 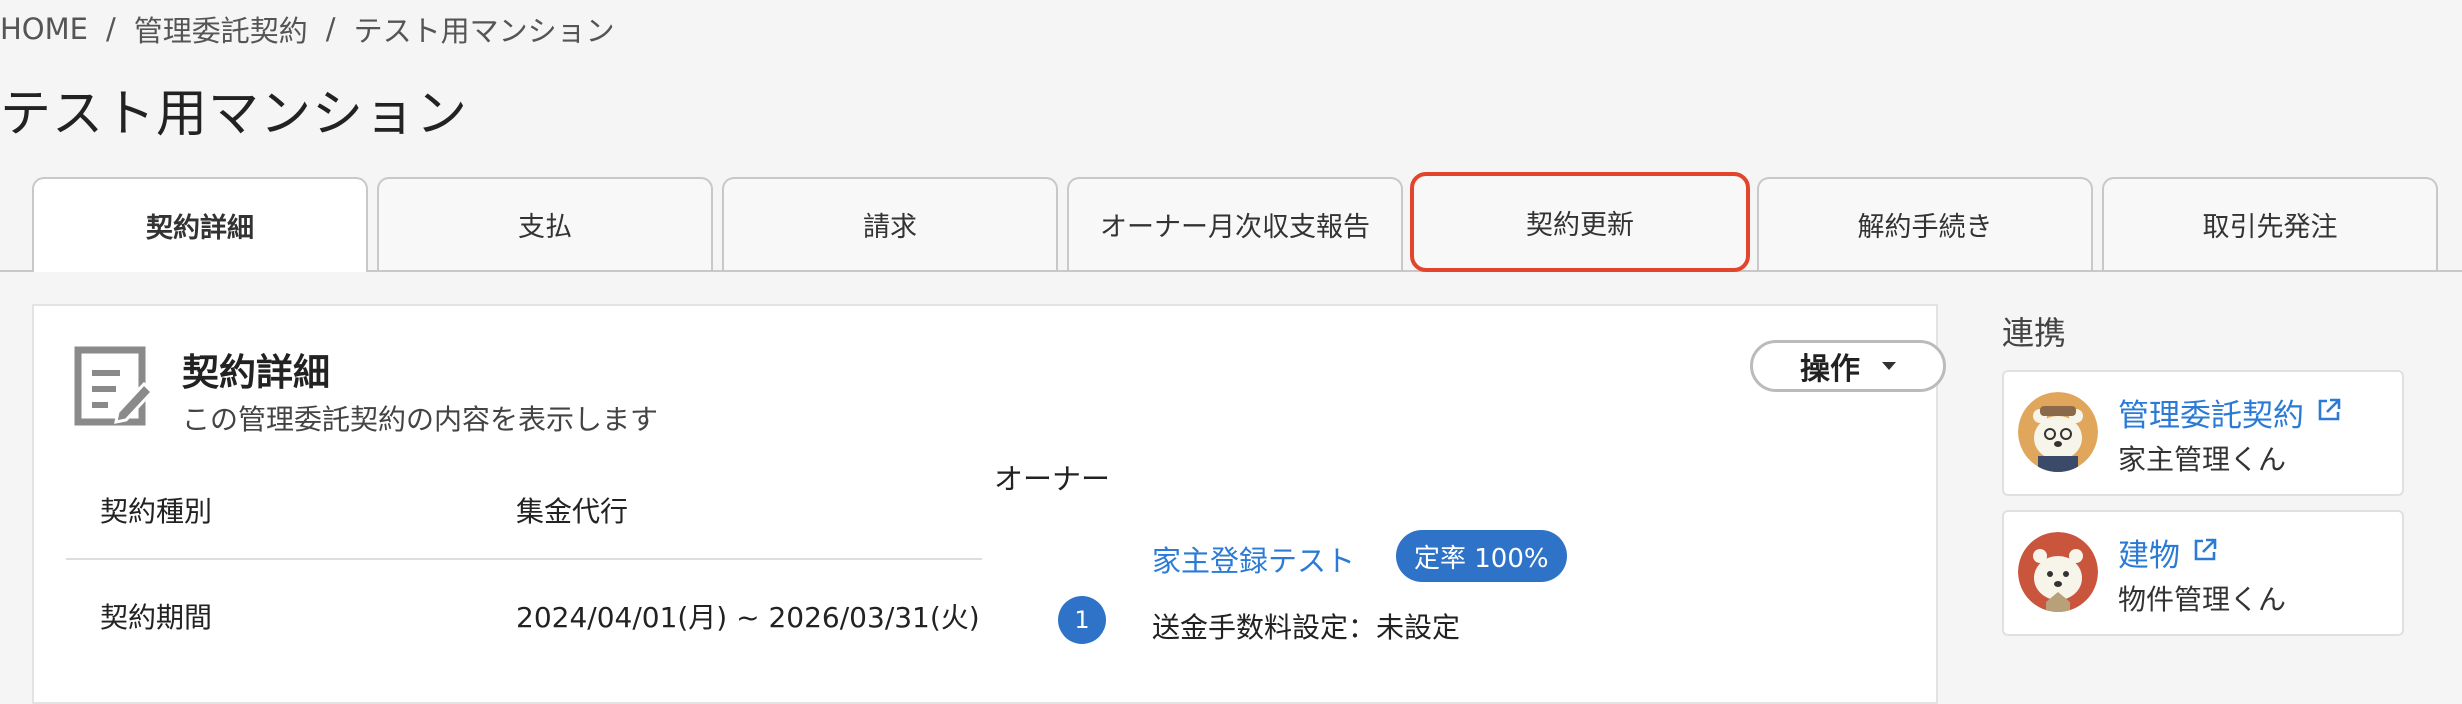 I want to click on tab-owner-monthly-report: オーナー月次収支報告, so click(x=1235, y=223).